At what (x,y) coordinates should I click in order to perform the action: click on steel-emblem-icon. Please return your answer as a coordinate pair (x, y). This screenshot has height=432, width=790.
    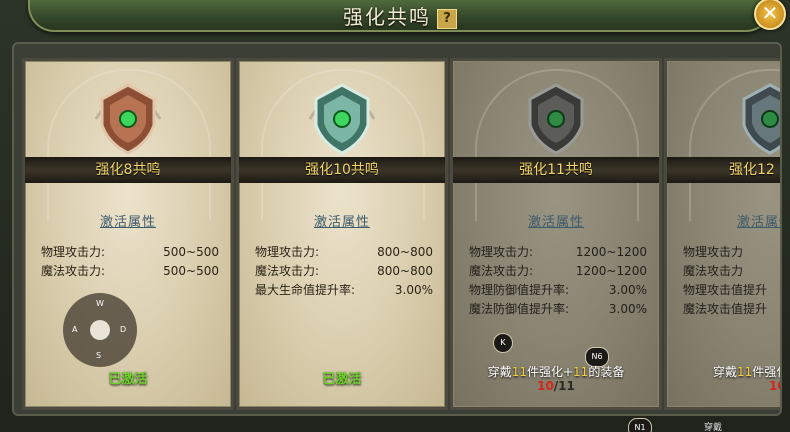
    Looking at the image, I should click on (758, 119).